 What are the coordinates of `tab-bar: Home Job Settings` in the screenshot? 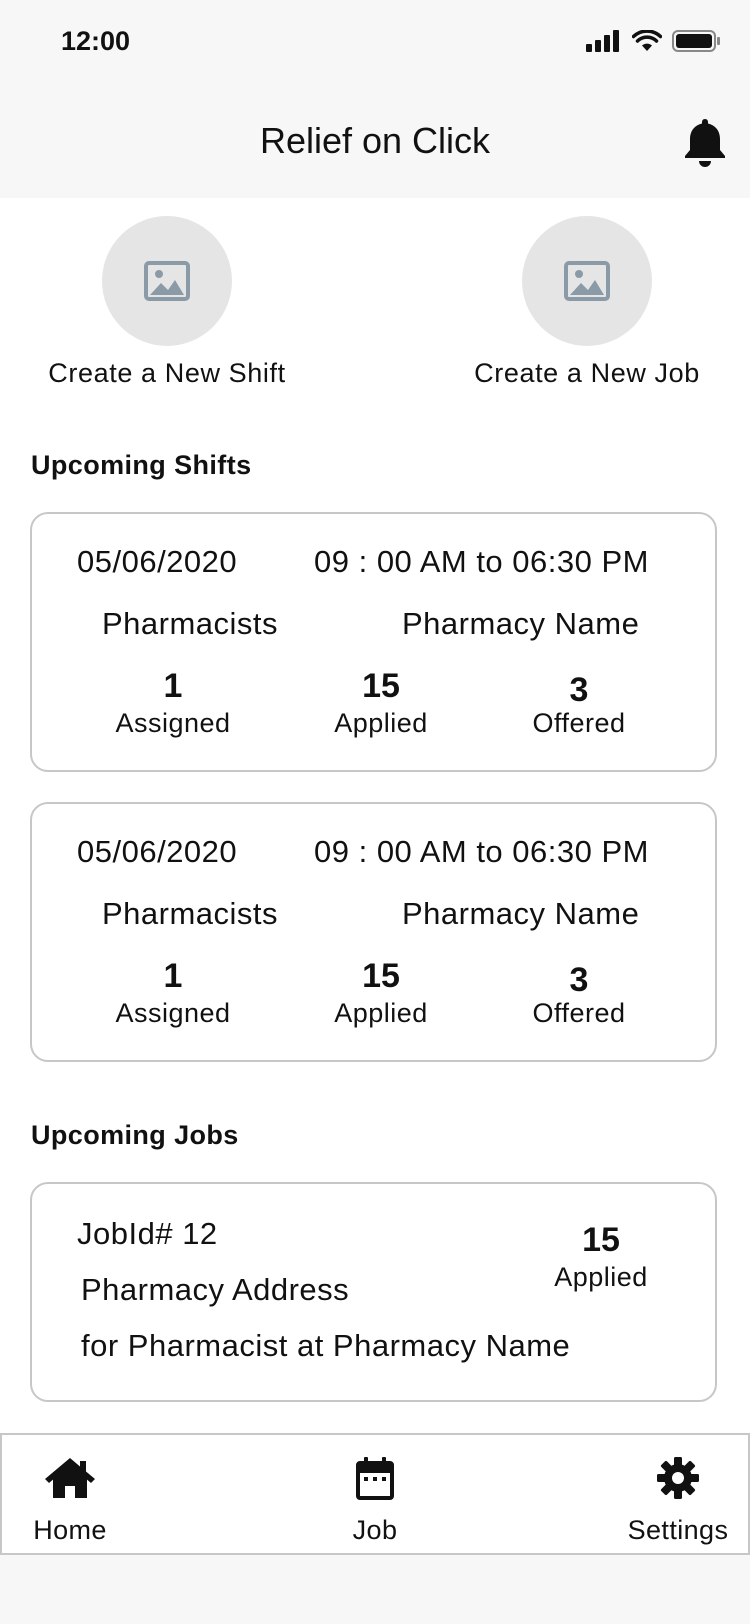 It's located at (375, 1494).